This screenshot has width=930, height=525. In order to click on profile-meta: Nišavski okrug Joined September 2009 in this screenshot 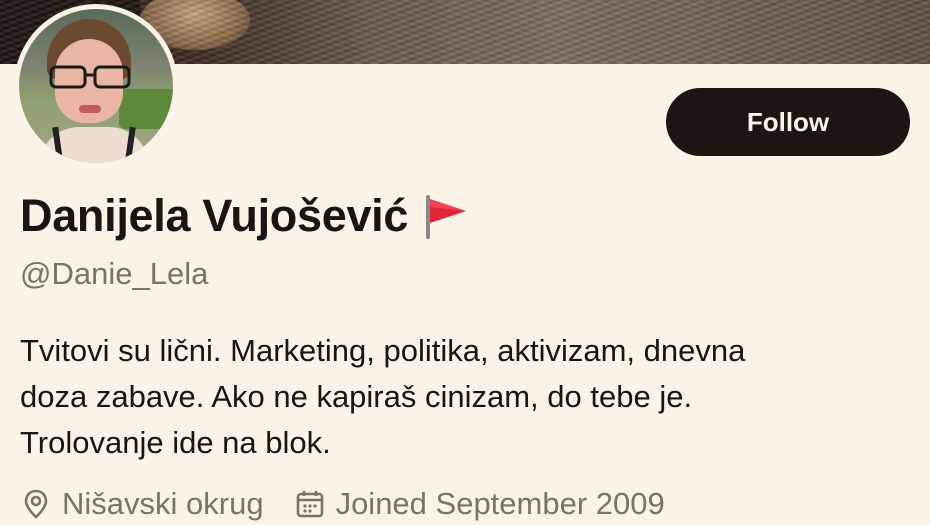, I will do `click(357, 504)`.